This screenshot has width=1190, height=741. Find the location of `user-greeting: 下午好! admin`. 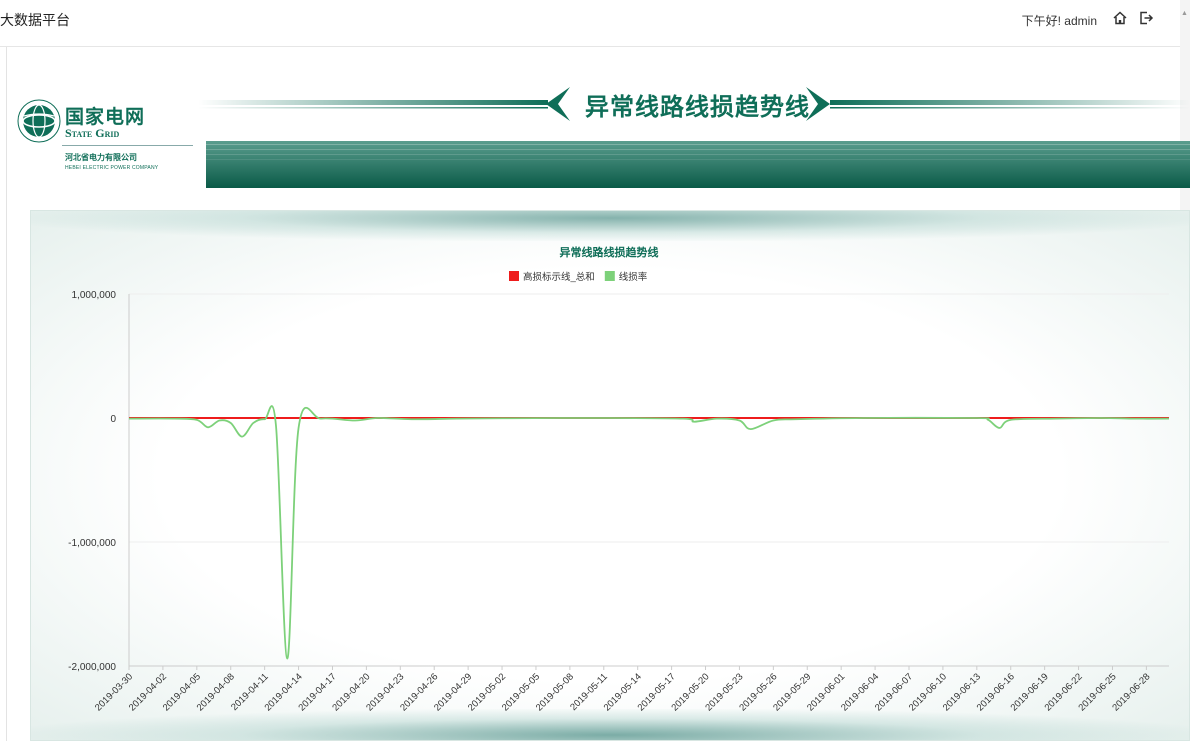

user-greeting: 下午好! admin is located at coordinates (1059, 21).